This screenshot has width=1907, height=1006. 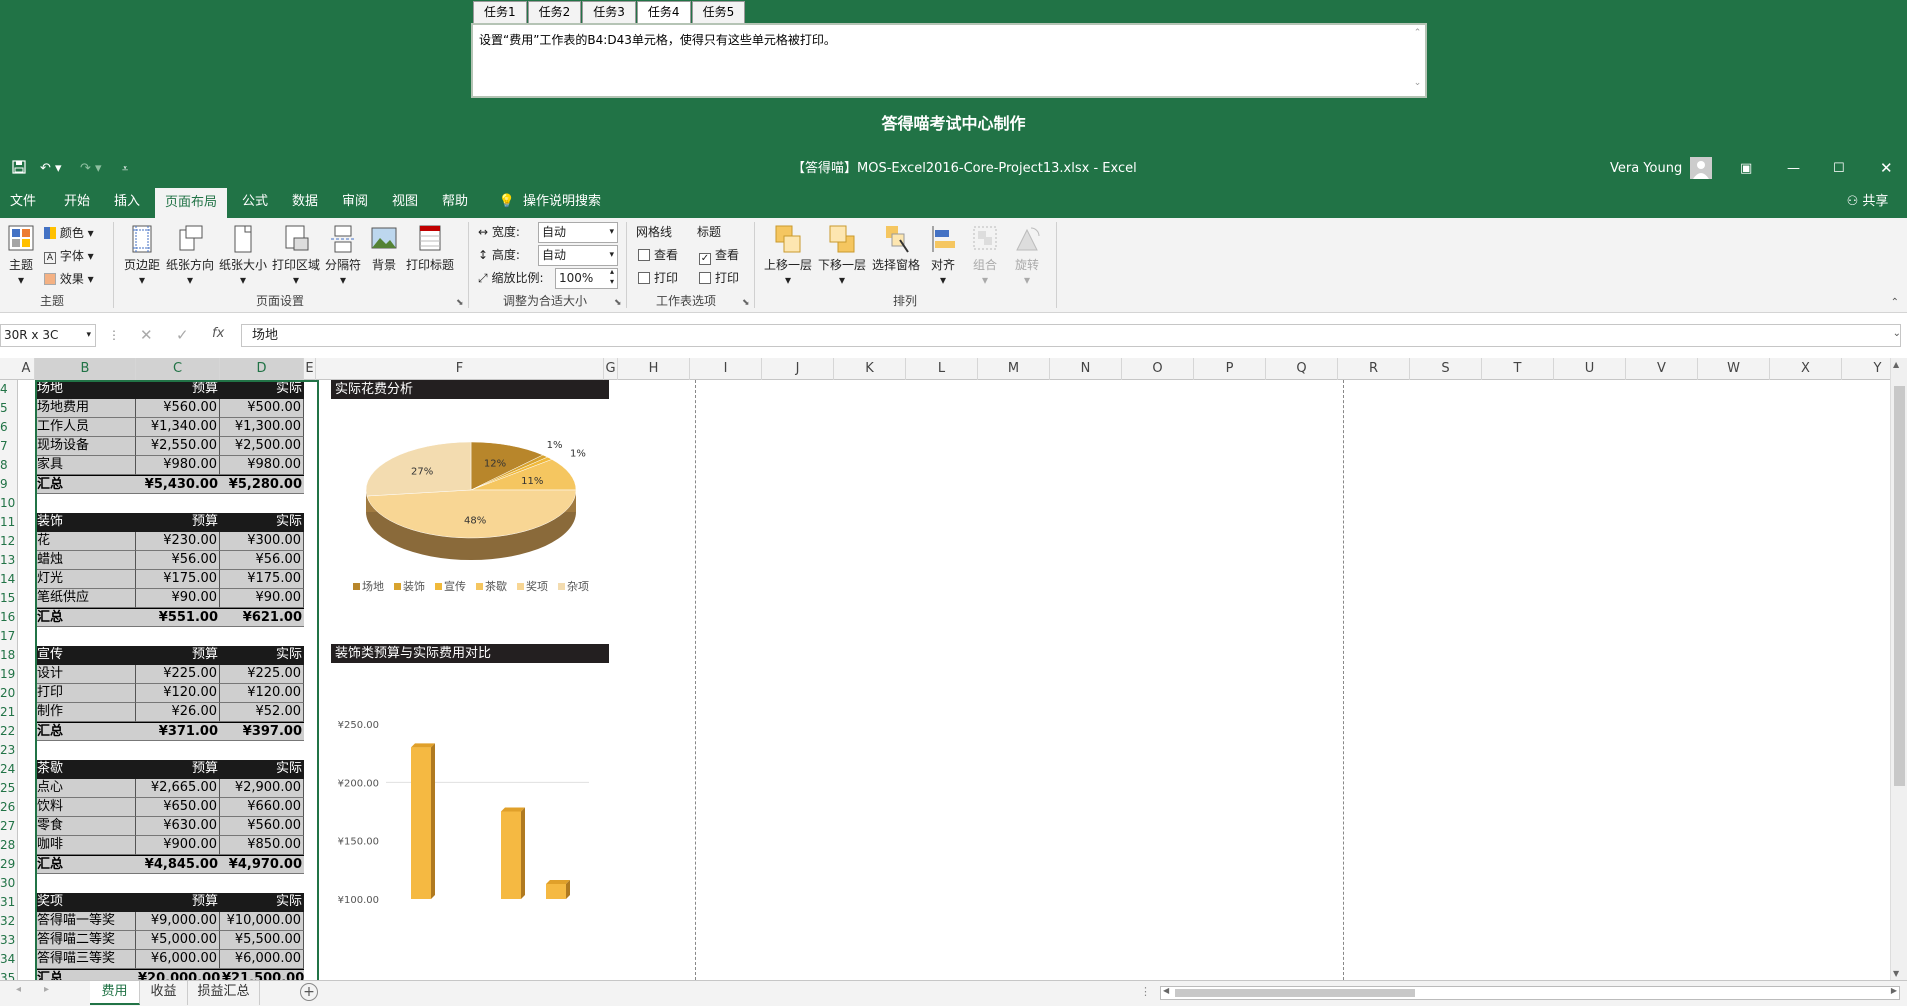 I want to click on table-row: 点心 ¥2,665.00 ¥2,900.00, so click(x=176, y=788).